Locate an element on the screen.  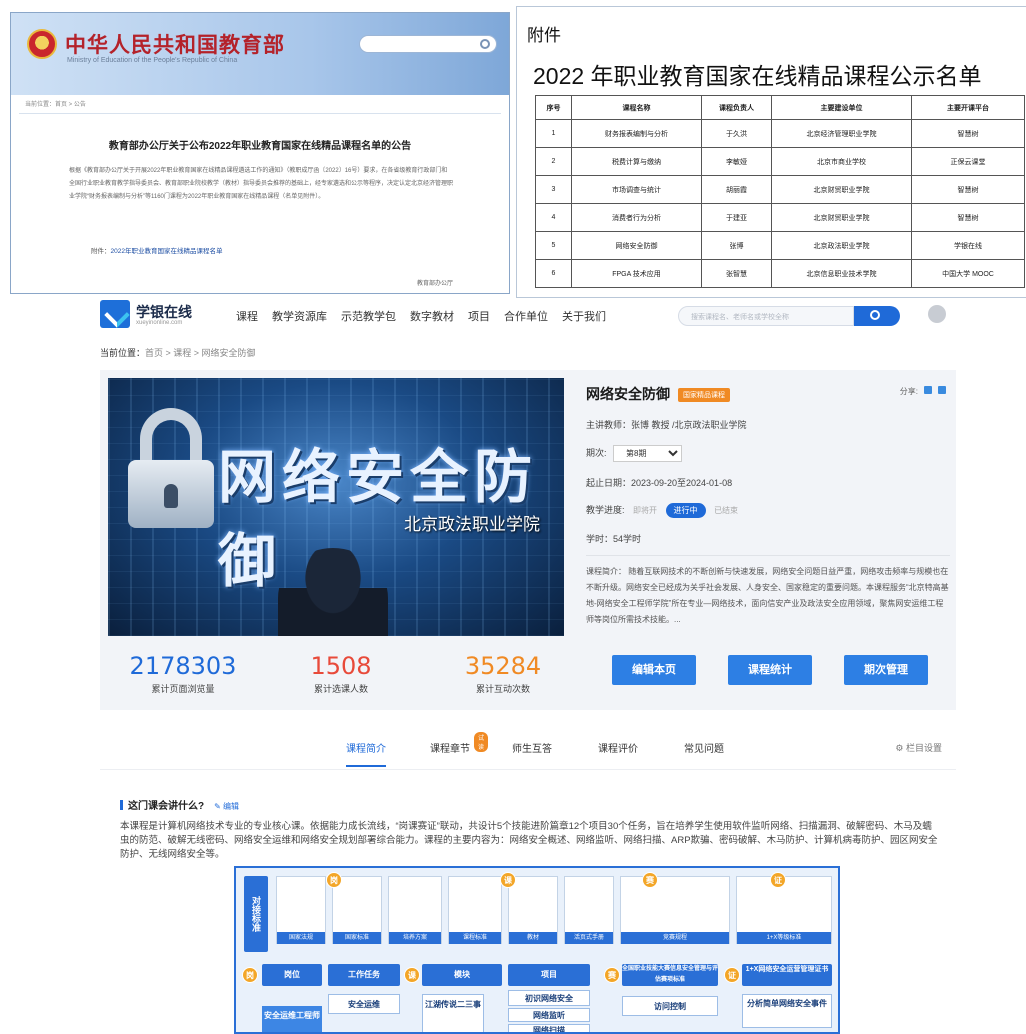
diagram-cell: 网络监听 is located at coordinates (549, 1015).